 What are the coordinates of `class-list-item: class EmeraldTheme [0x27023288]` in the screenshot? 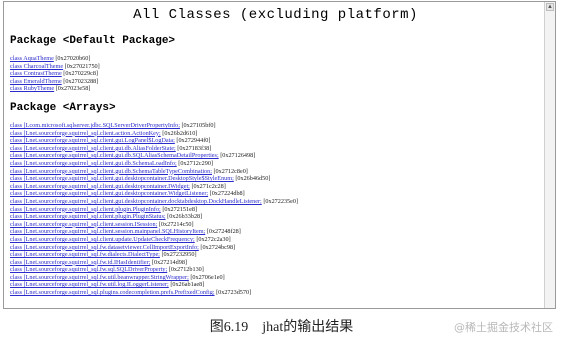 It's located at (55, 82).